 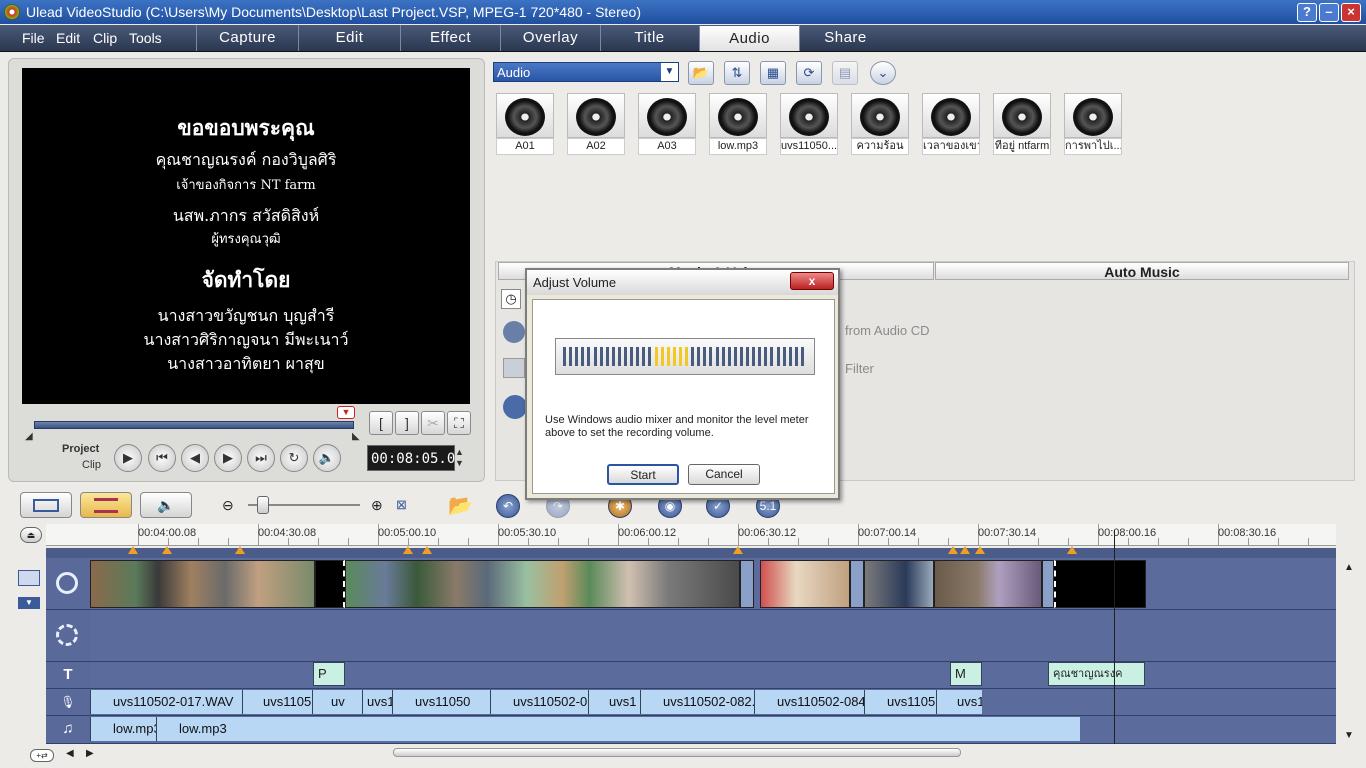 What do you see at coordinates (381, 423) in the screenshot?
I see `mark-in-button: [` at bounding box center [381, 423].